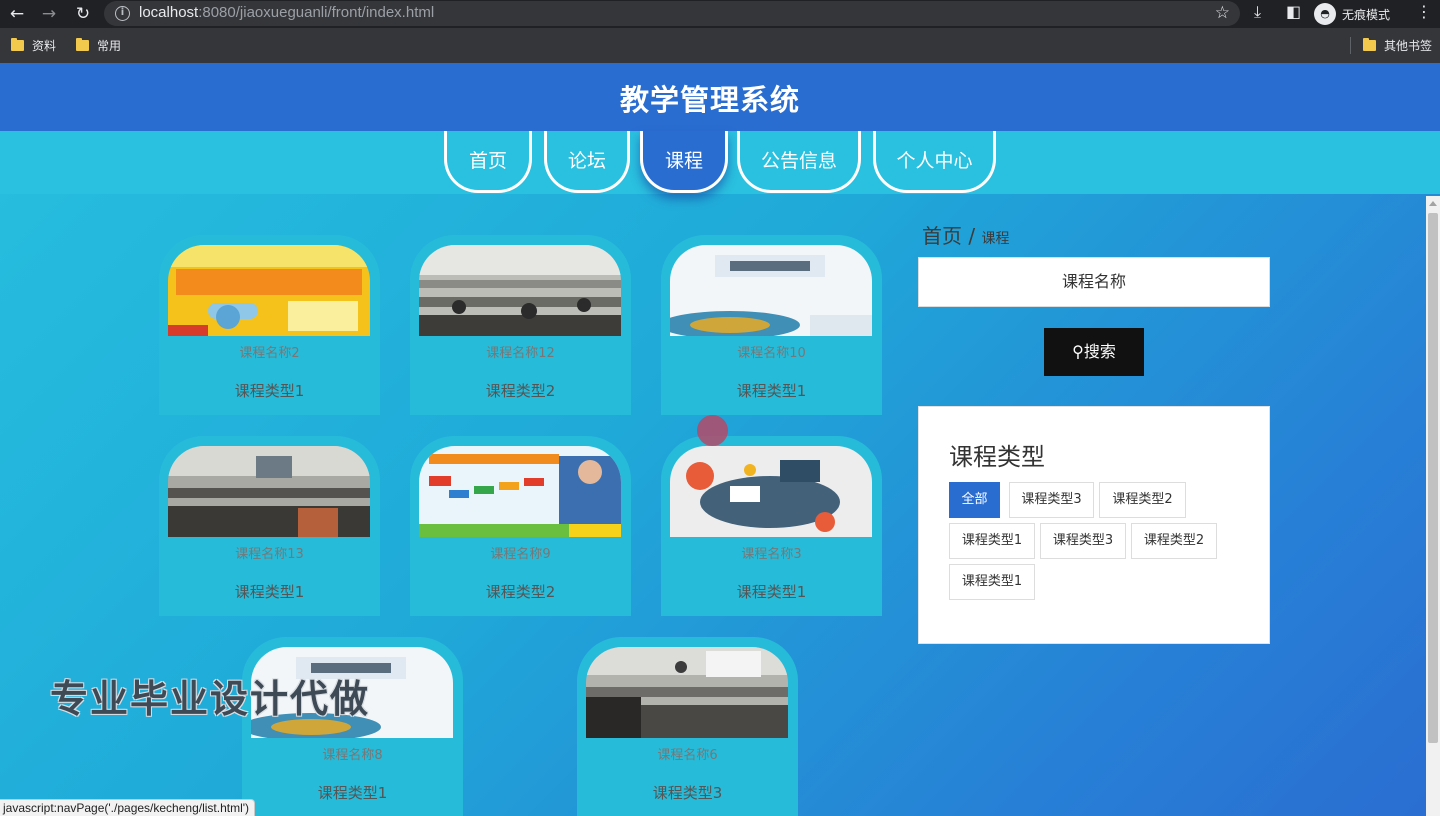 The image size is (1440, 816). Describe the element at coordinates (709, 100) in the screenshot. I see `site-title: 教学管理系统` at that location.